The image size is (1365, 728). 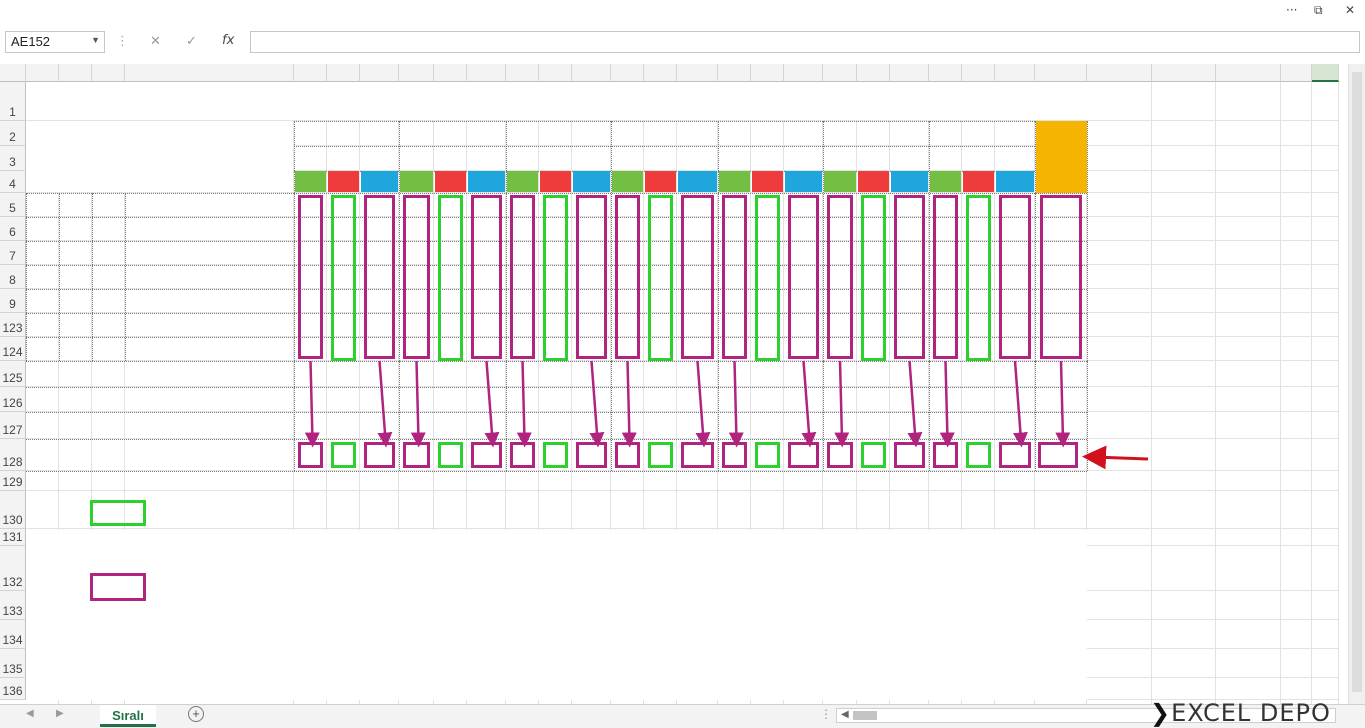 I want to click on horizontal-scroll-thumb, so click(x=865, y=715).